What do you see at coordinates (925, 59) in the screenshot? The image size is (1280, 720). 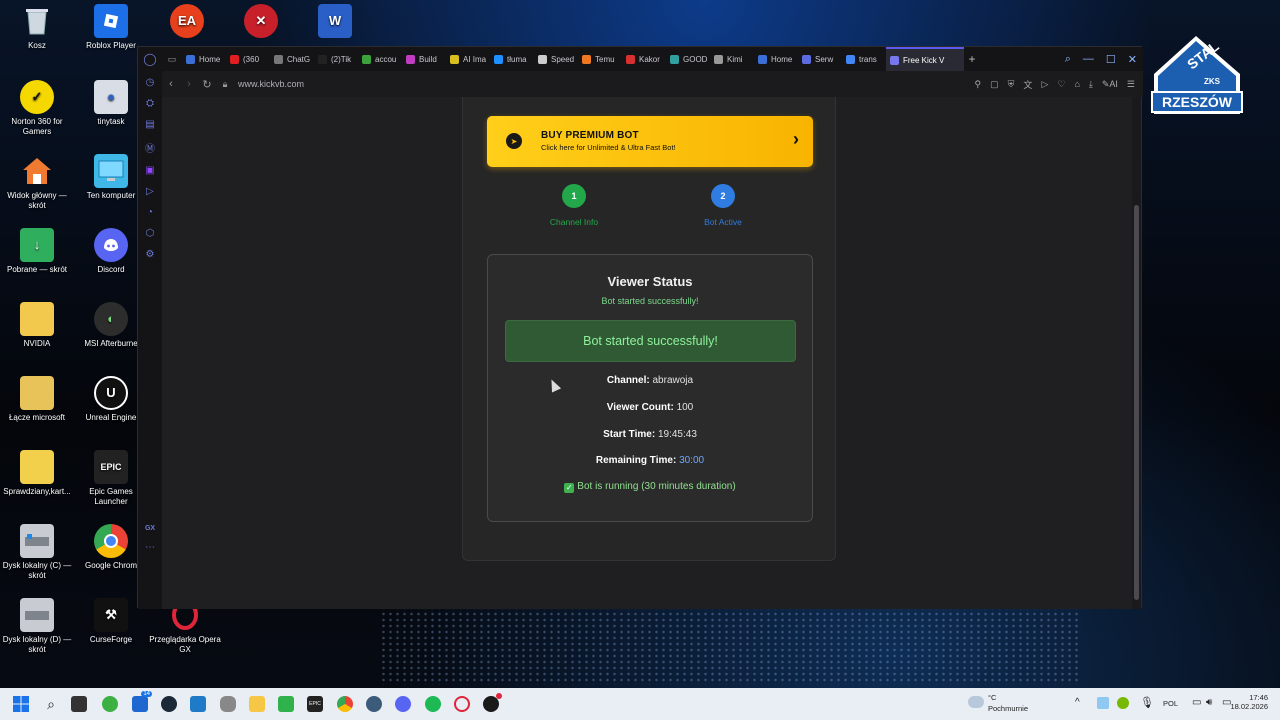 I see `tab-active: Free Kick V` at bounding box center [925, 59].